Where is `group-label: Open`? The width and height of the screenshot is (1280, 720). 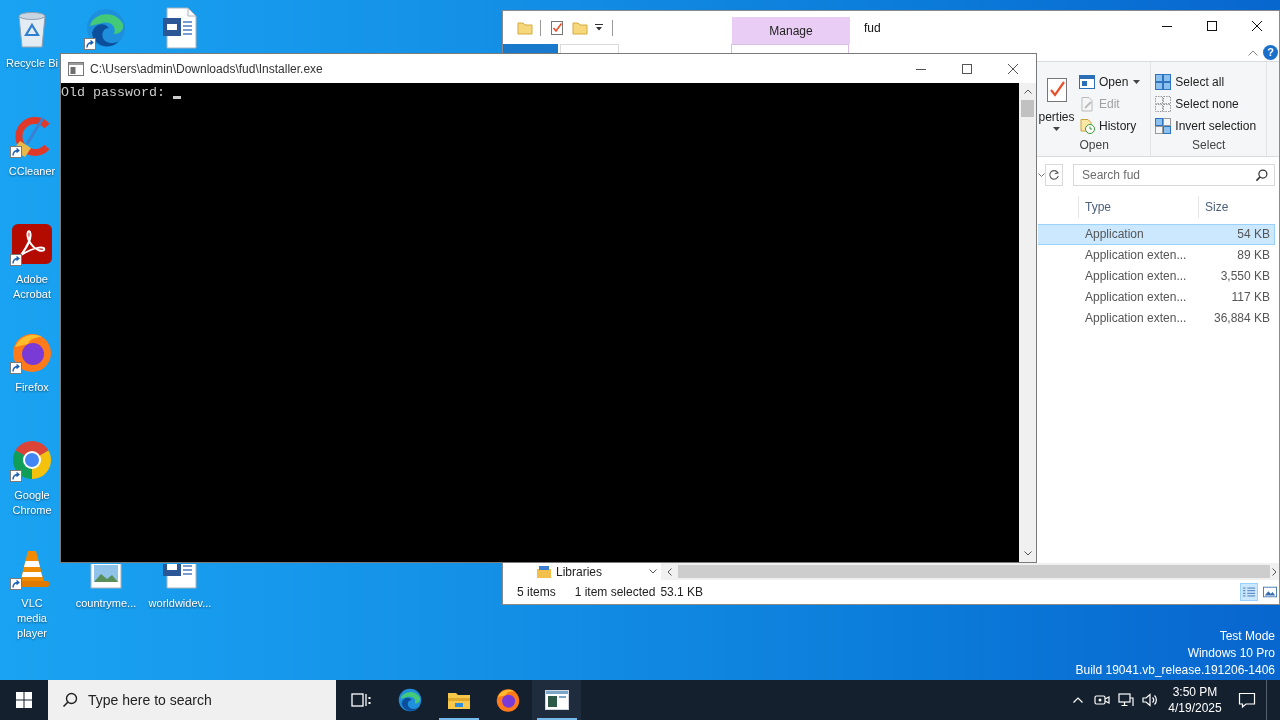 group-label: Open is located at coordinates (1094, 145).